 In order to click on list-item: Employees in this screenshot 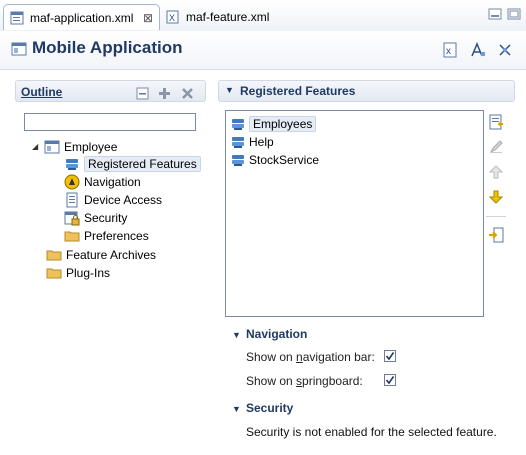, I will do `click(354, 124)`.